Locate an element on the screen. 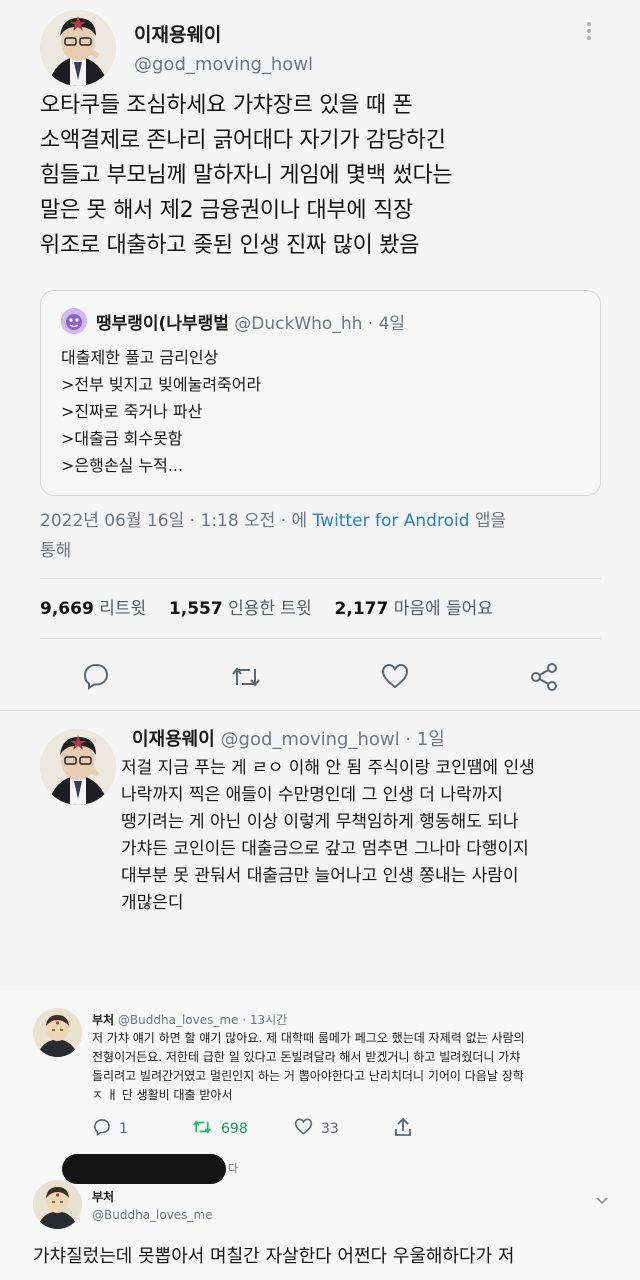 Image resolution: width=640 pixels, height=1280 pixels. likes-label: 마음에 들어요 is located at coordinates (443, 609).